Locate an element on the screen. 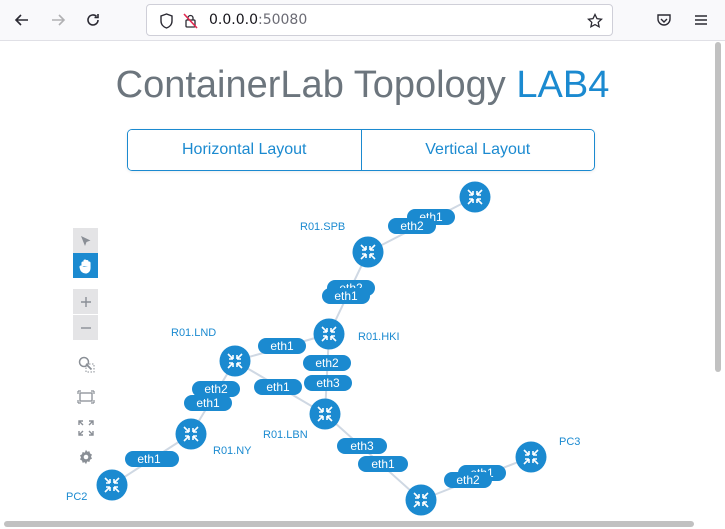 This screenshot has height=529, width=725. node-label: PC3 is located at coordinates (569, 442).